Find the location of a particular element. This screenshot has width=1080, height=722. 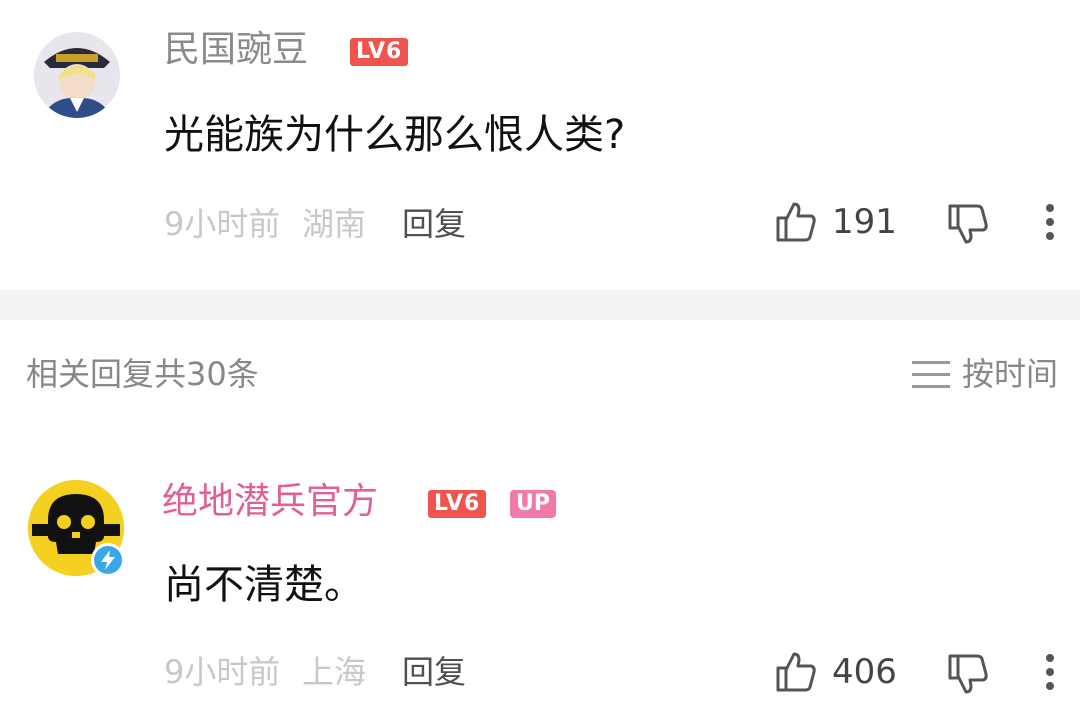

sort-label: 按时间 is located at coordinates (1009, 374).